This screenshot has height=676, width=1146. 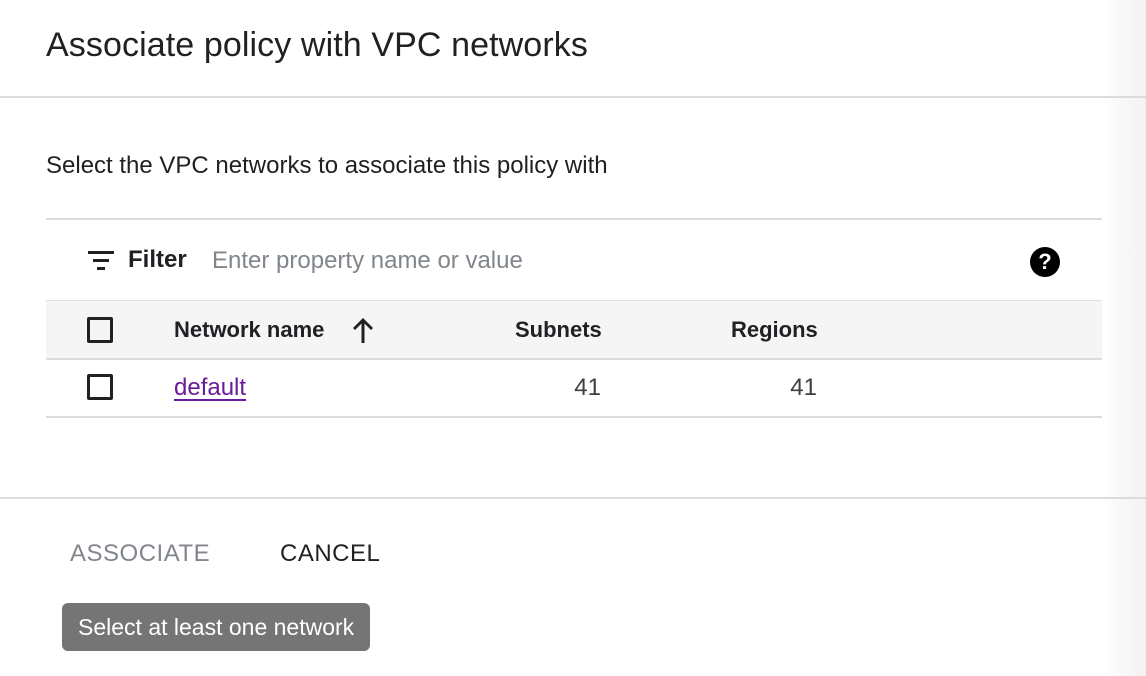 I want to click on cancel-button: CANCEL, so click(x=330, y=554).